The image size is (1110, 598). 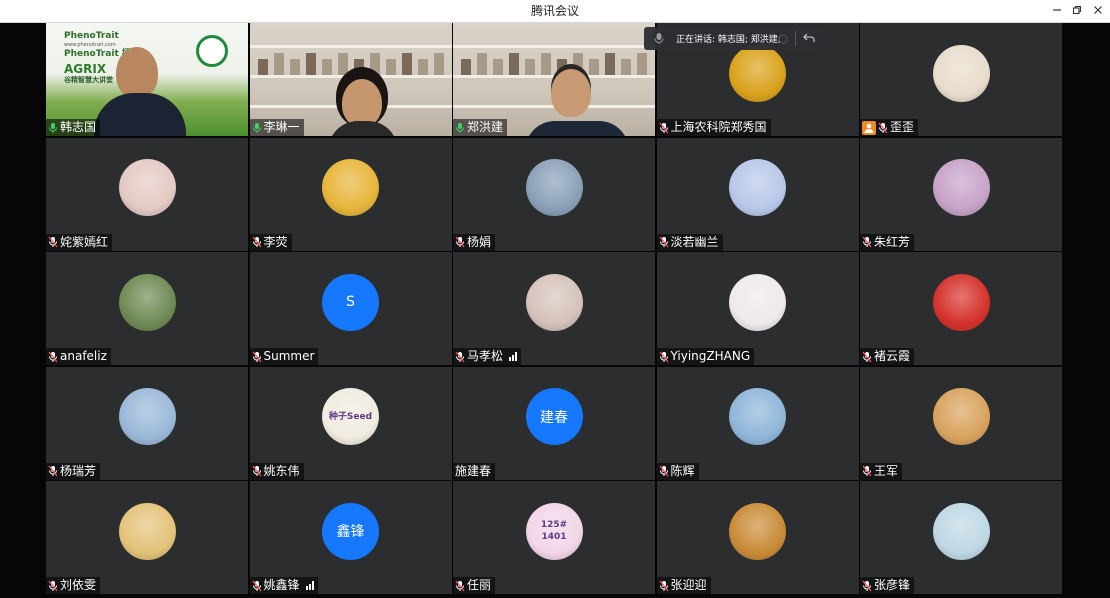 What do you see at coordinates (350, 308) in the screenshot?
I see `participant-tile: S Summer` at bounding box center [350, 308].